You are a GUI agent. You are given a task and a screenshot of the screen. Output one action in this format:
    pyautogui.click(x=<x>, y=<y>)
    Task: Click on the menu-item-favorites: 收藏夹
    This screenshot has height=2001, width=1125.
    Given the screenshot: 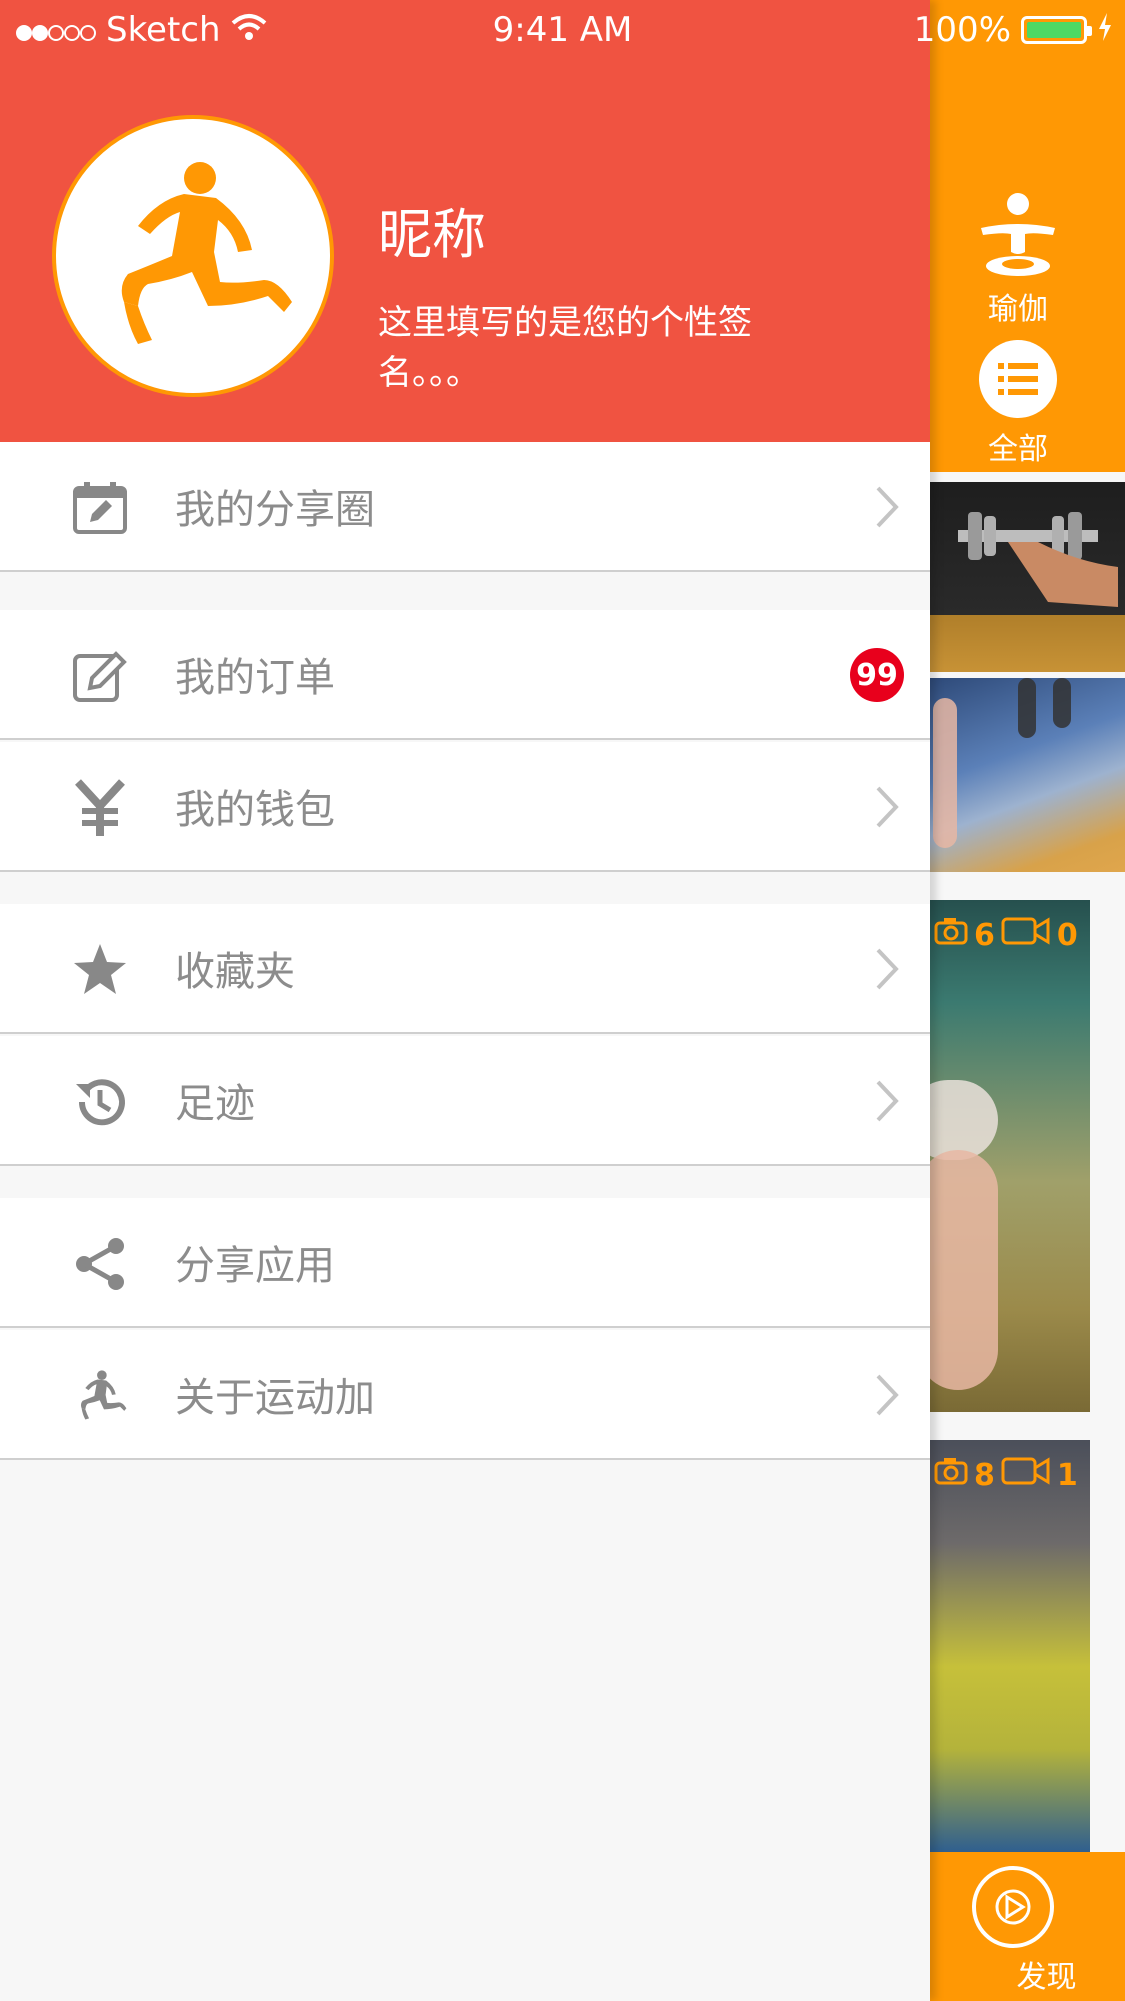 What is the action you would take?
    pyautogui.click(x=465, y=969)
    